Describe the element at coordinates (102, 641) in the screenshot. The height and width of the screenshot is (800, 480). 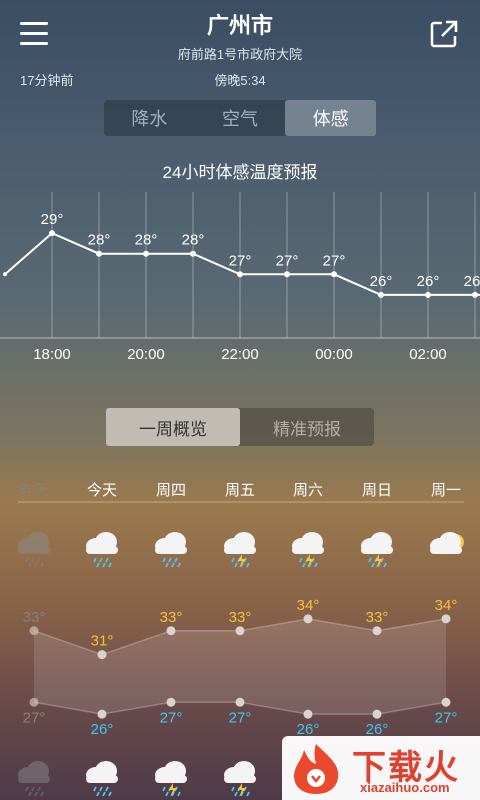
I see `high-temp-label: 31°` at that location.